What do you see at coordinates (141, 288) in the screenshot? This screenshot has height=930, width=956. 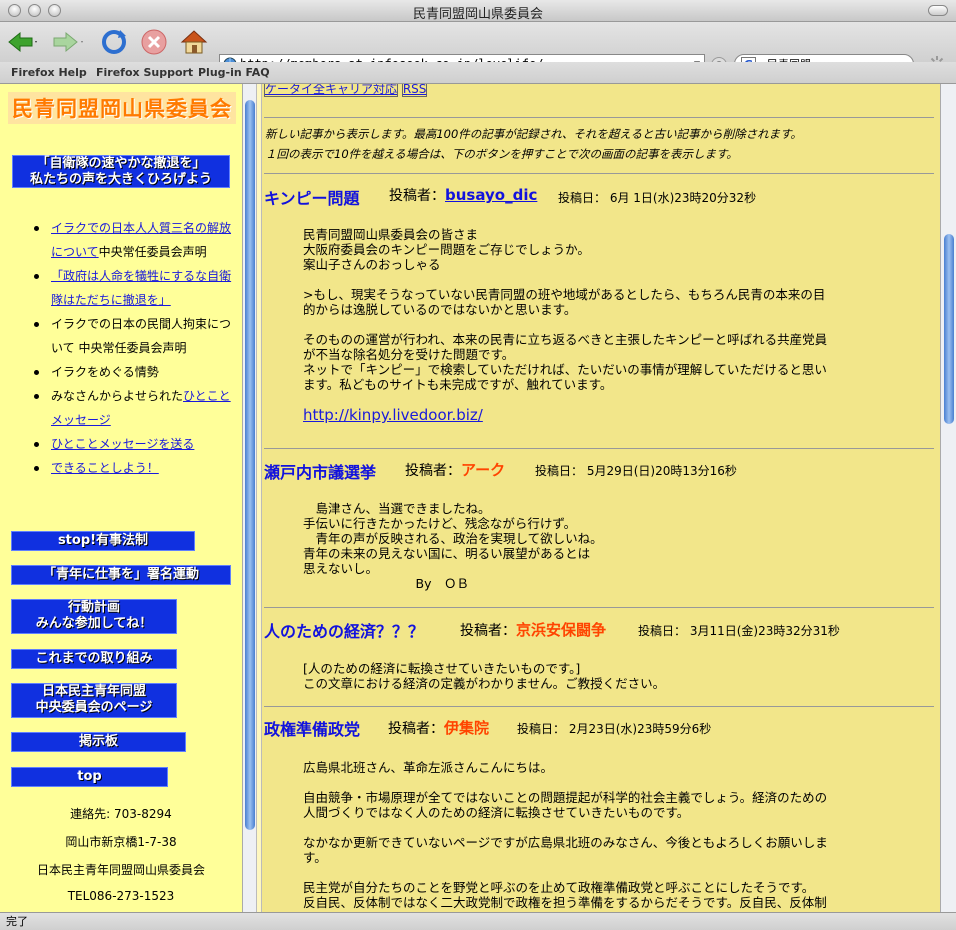 I see `nav-link-withdraw: 「政府は人命を犠牲にするな自衛隊はただちに撤退を」` at bounding box center [141, 288].